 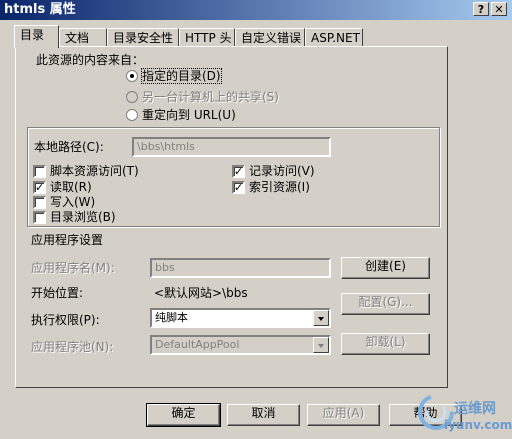 What do you see at coordinates (83, 37) in the screenshot?
I see `tab-documents: 文档` at bounding box center [83, 37].